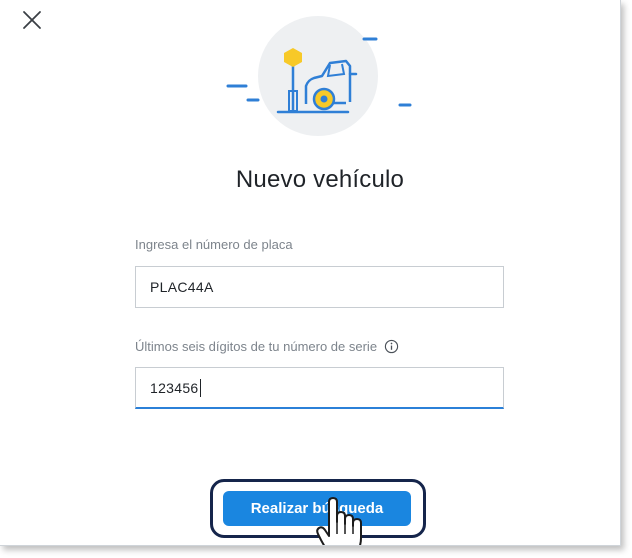  Describe the element at coordinates (320, 179) in the screenshot. I see `dialog-title: Nuevo vehículo` at that location.